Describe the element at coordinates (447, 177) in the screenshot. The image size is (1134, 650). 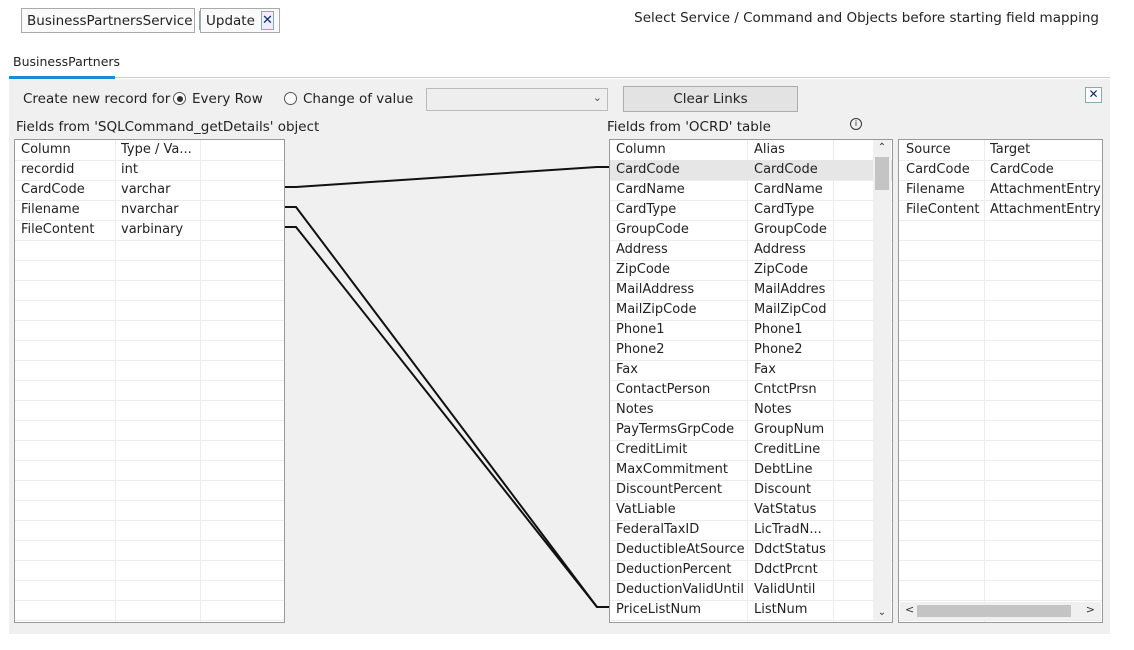
I see `field-link-line` at that location.